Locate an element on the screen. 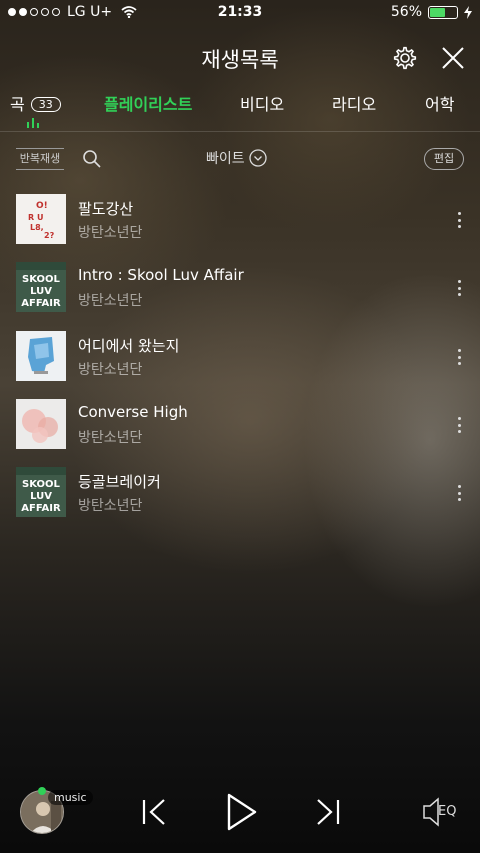  now-playing-bars-icon is located at coordinates (33, 123).